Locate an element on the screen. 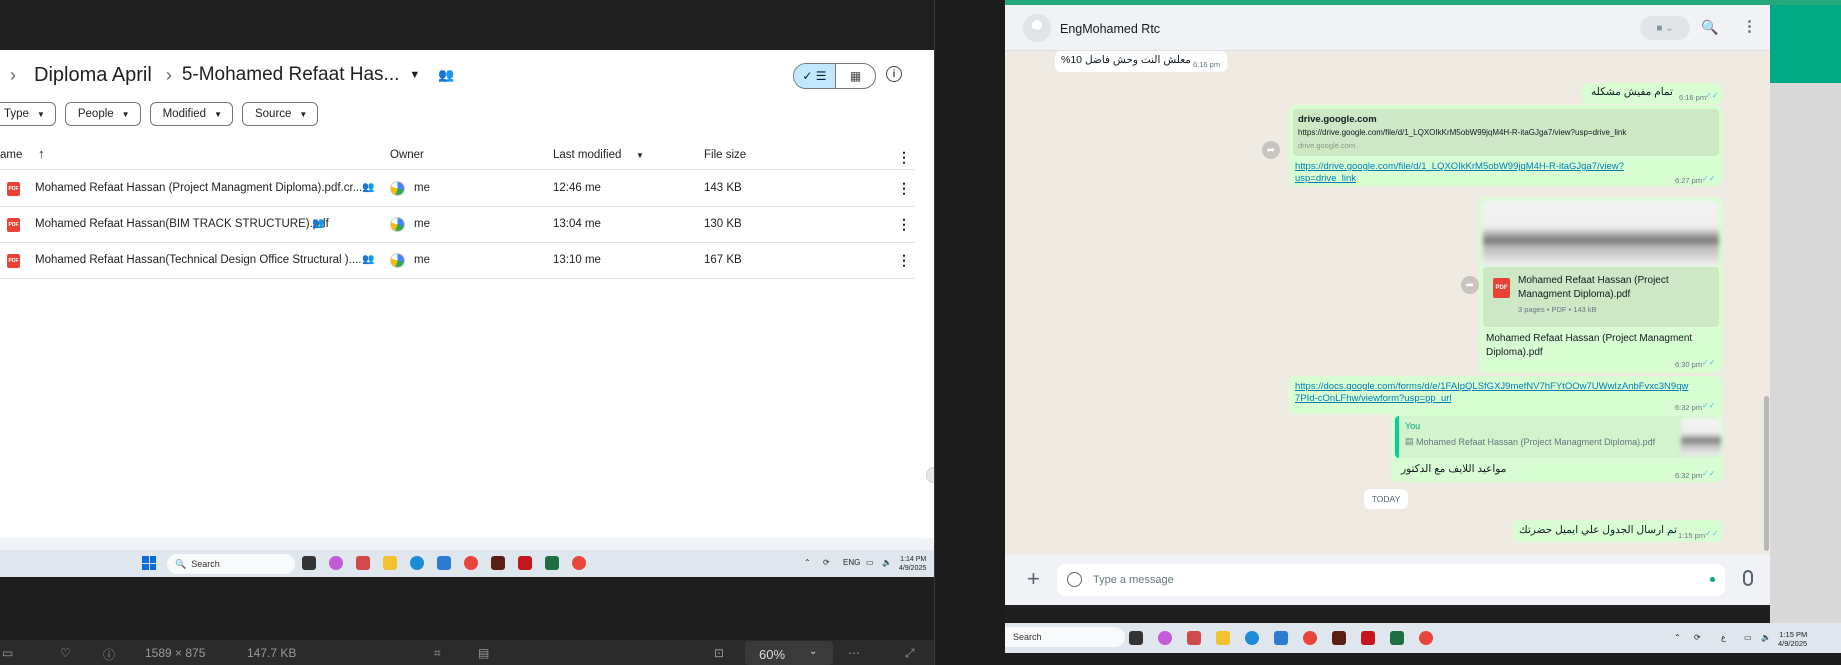 This screenshot has height=665, width=1841. crop-icon: ⌗ is located at coordinates (437, 653).